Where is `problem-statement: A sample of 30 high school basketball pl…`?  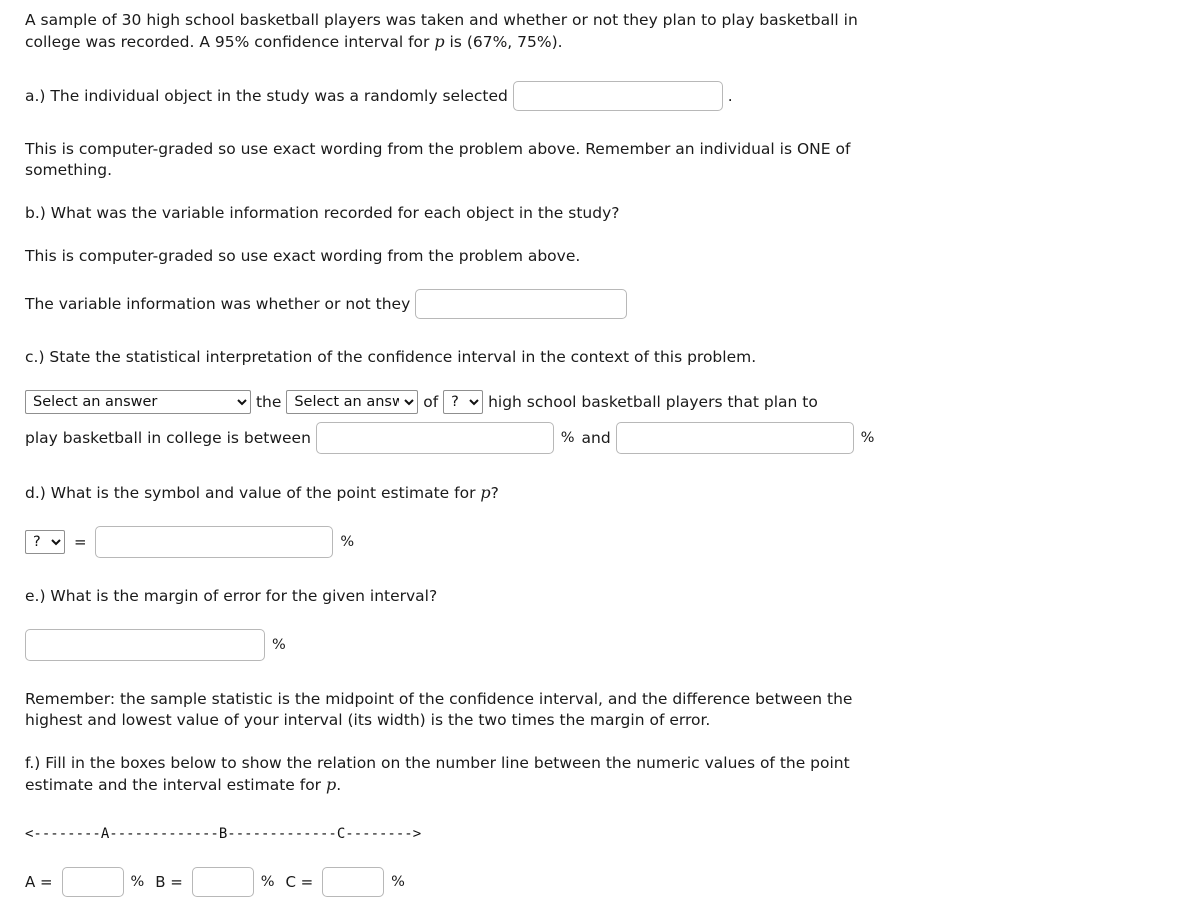 problem-statement: A sample of 30 high school basketball pl… is located at coordinates (450, 31).